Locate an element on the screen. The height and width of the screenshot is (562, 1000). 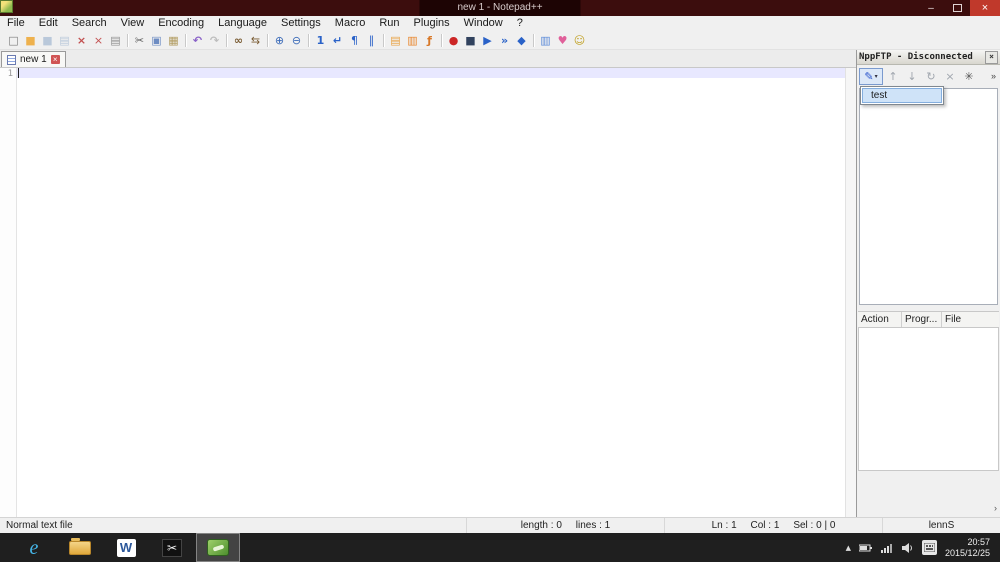
line-number-gutter: 1 is located at coordinates (8, 292).